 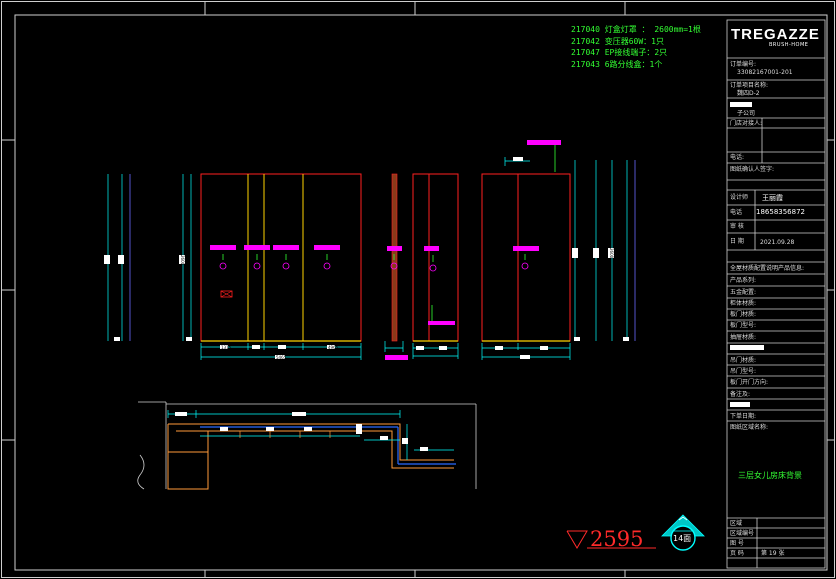 I want to click on plan-view, so click(x=307, y=445).